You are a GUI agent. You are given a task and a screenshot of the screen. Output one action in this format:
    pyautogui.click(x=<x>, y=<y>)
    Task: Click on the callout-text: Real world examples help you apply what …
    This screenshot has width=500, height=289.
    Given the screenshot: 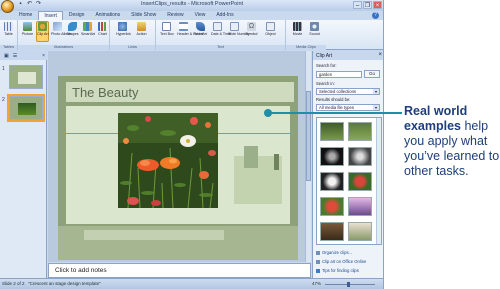 What is the action you would take?
    pyautogui.click(x=452, y=141)
    